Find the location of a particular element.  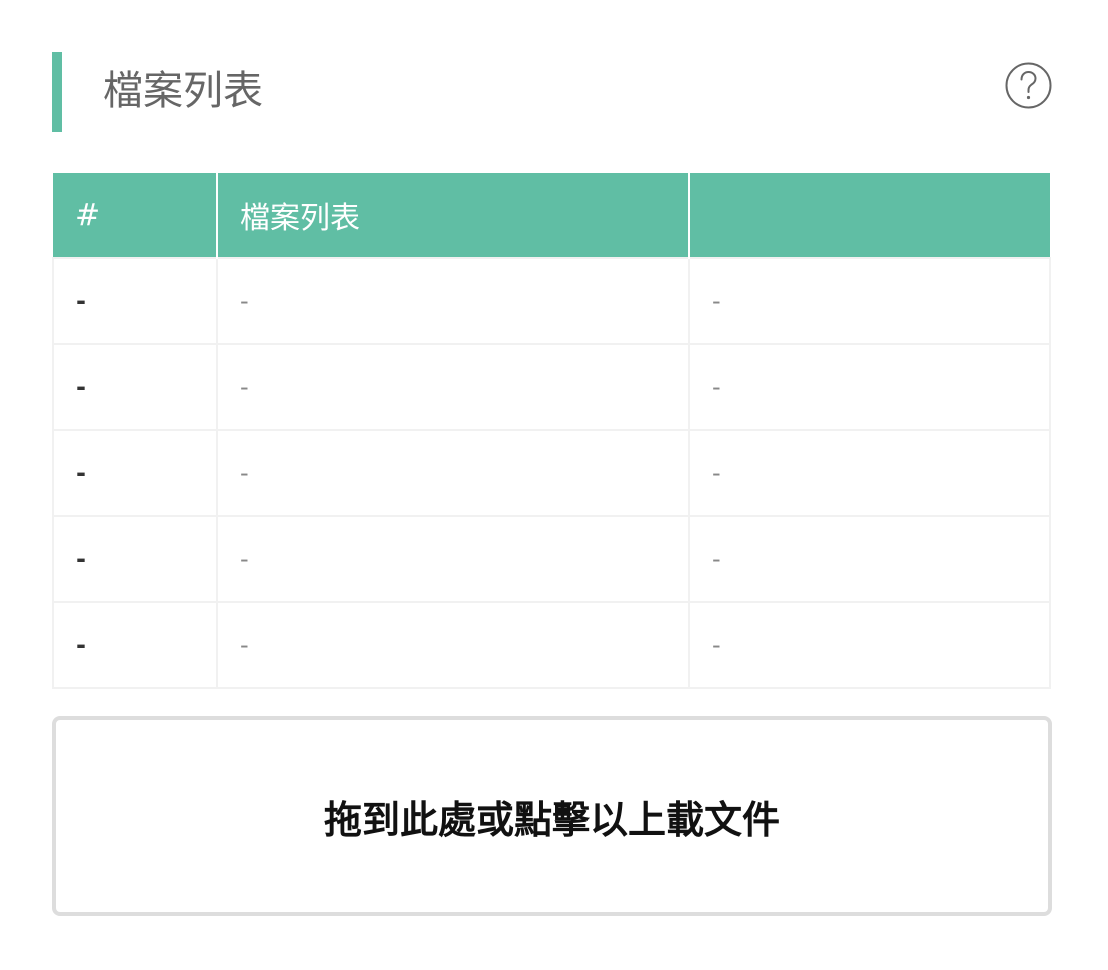

upload-label: 拖到此處或點擊以上載文件 is located at coordinates (551, 819).